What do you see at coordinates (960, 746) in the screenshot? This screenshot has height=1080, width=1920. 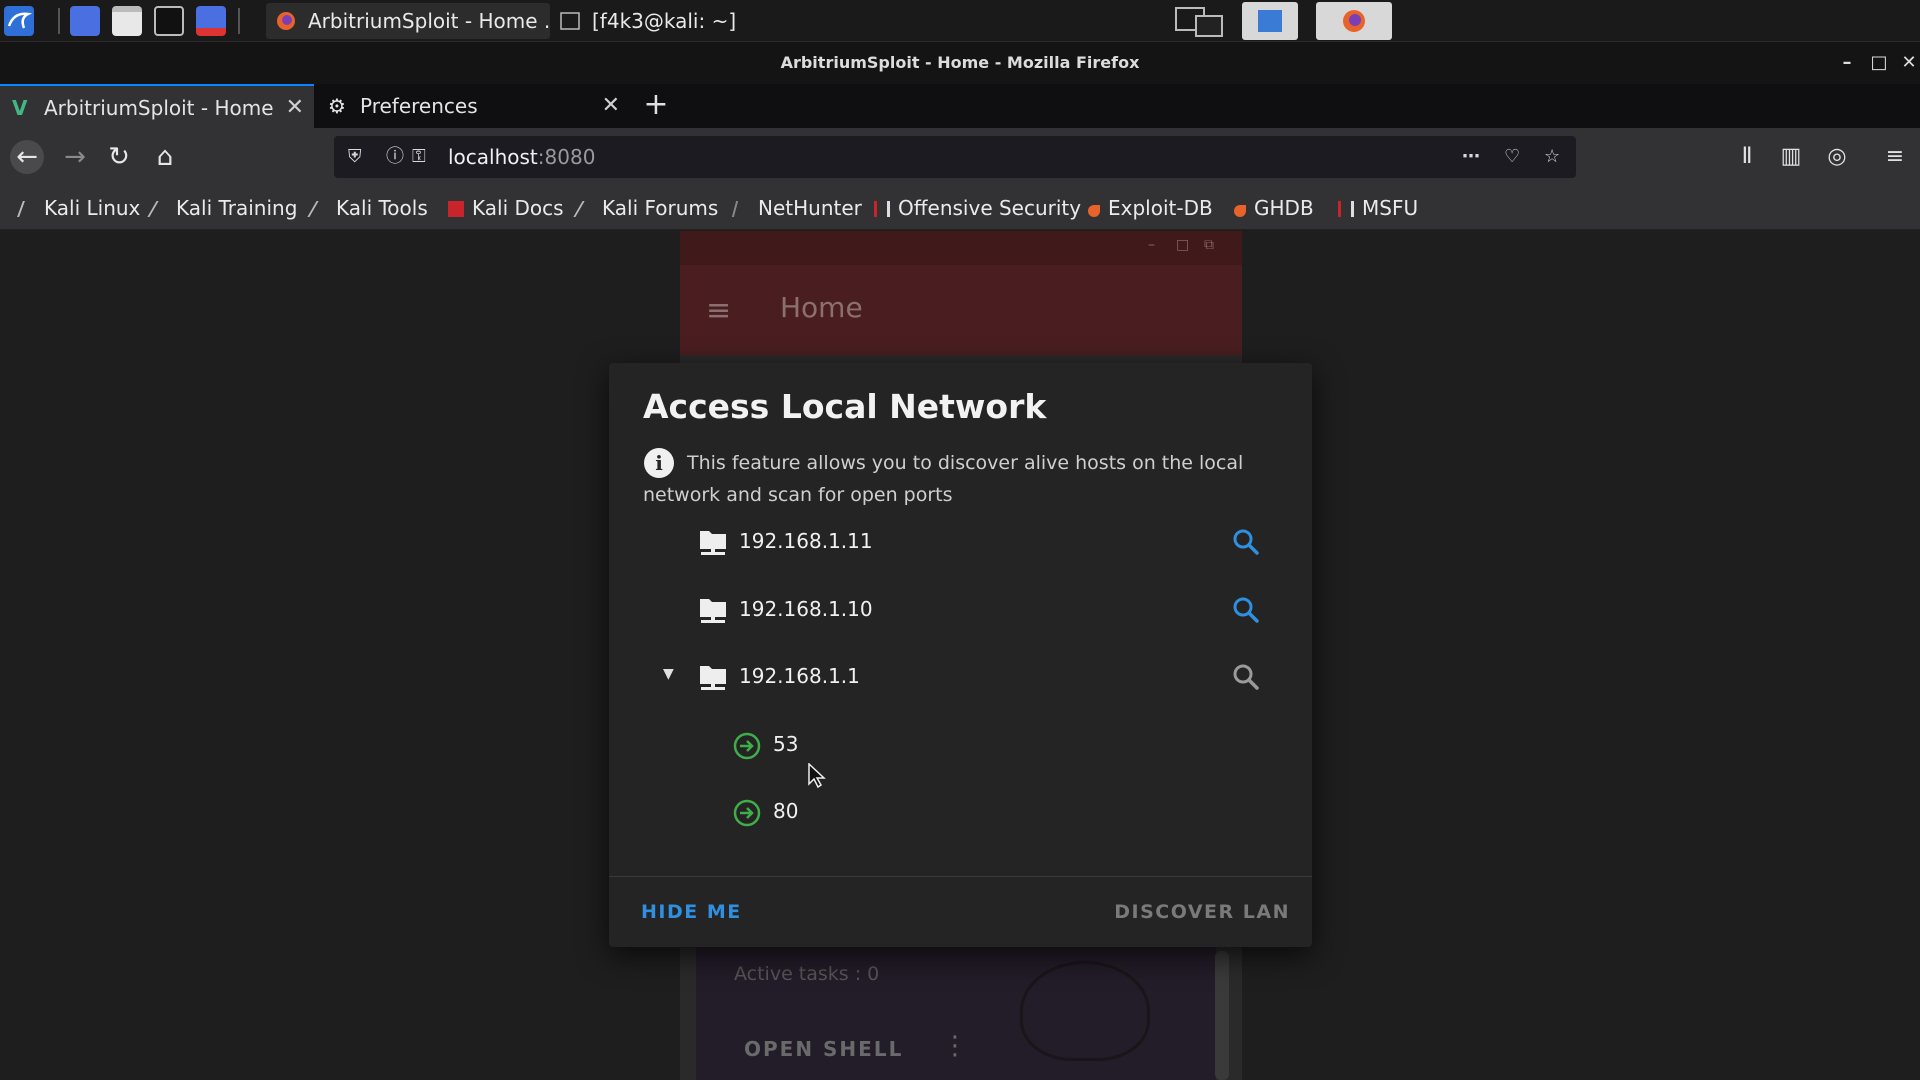 I see `port-row: 53` at bounding box center [960, 746].